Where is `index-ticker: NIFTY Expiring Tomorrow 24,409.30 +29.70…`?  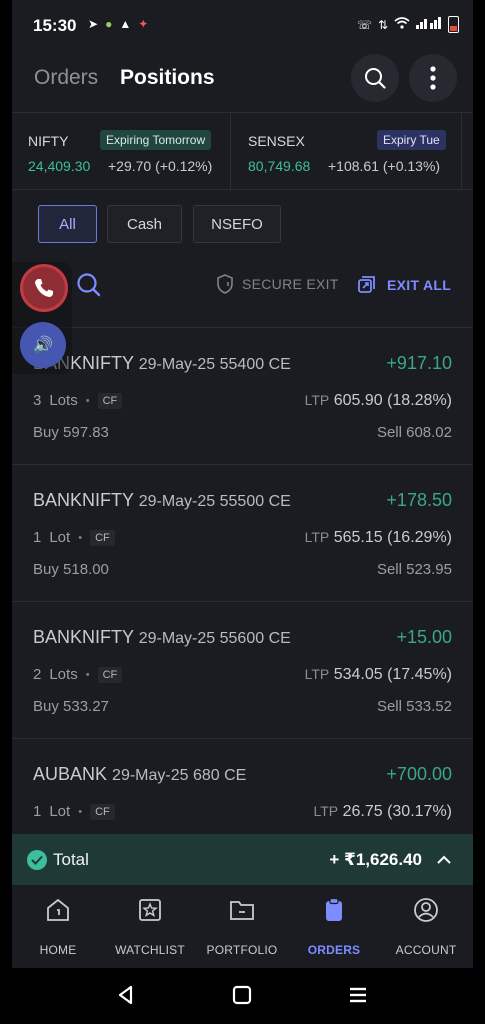 index-ticker: NIFTY Expiring Tomorrow 24,409.30 +29.70… is located at coordinates (242, 151).